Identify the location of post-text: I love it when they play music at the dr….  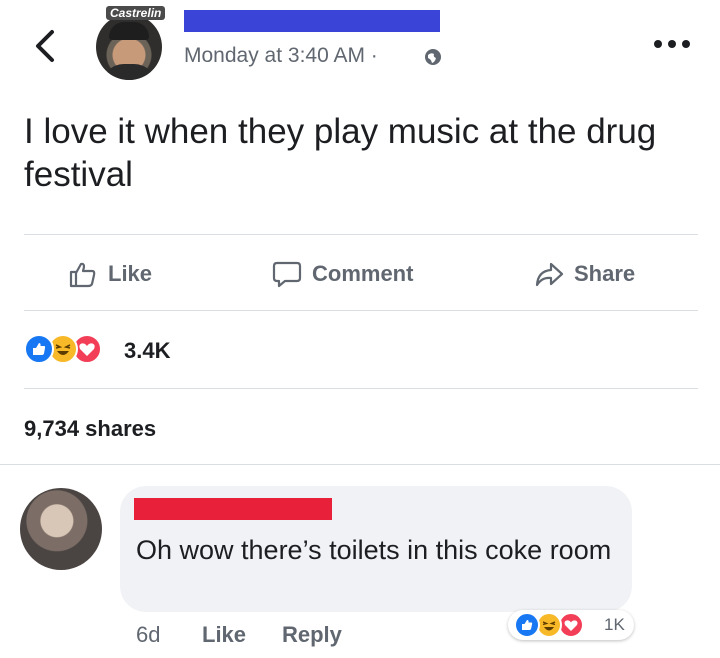
(340, 153).